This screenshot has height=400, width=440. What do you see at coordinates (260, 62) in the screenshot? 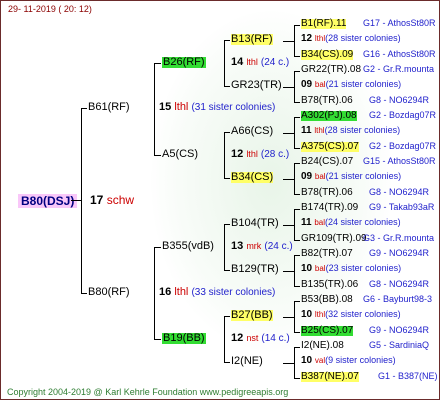
I see `gp-info-1: 14 lthl (24 c.)` at bounding box center [260, 62].